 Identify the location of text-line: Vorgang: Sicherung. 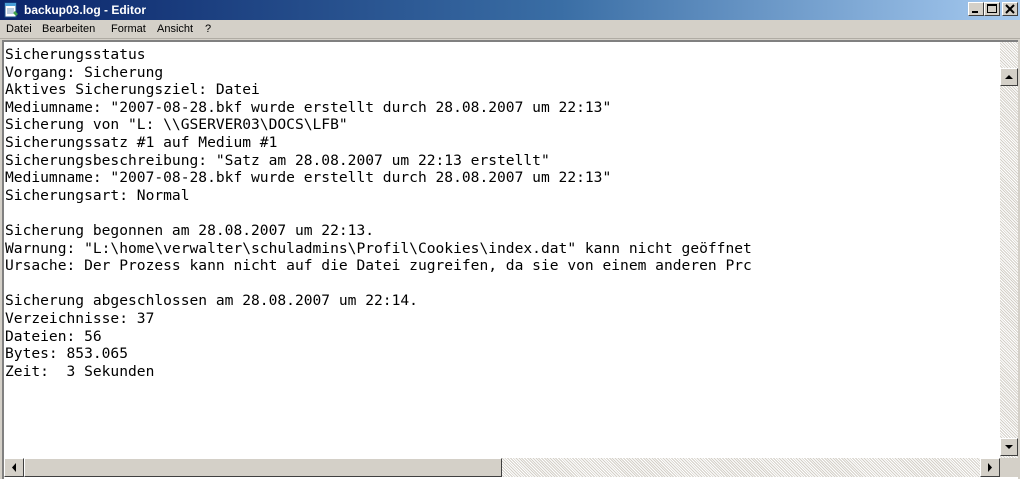
(84, 72).